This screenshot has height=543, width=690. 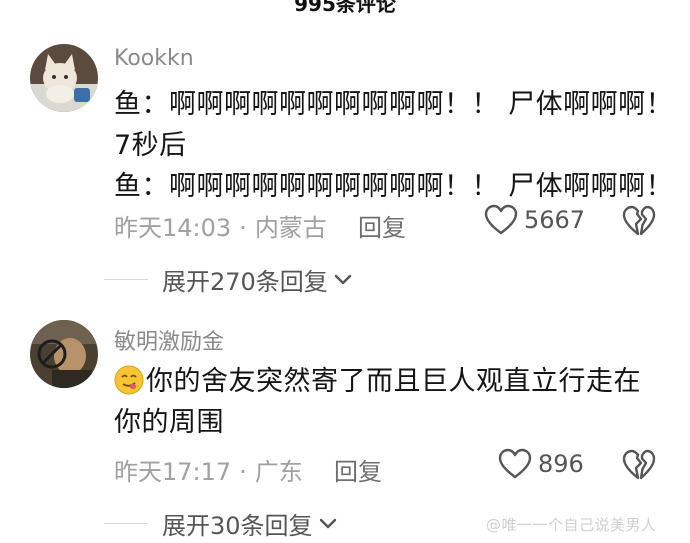 What do you see at coordinates (150, 145) in the screenshot?
I see `comment-line: 7秒后` at bounding box center [150, 145].